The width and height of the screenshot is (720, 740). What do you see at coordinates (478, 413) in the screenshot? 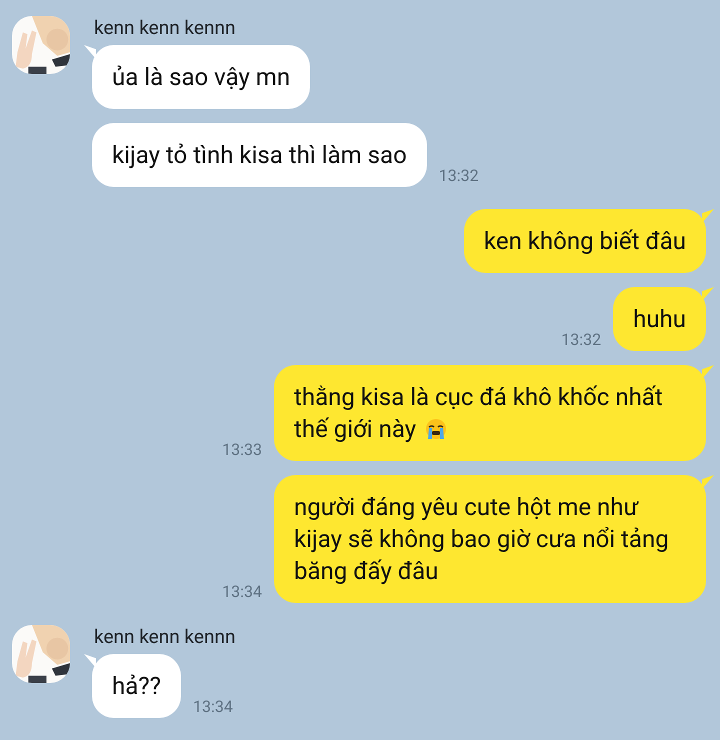
I see `message-text: thằng kisa là cục đá khô khốc nhất thế giới này` at bounding box center [478, 413].